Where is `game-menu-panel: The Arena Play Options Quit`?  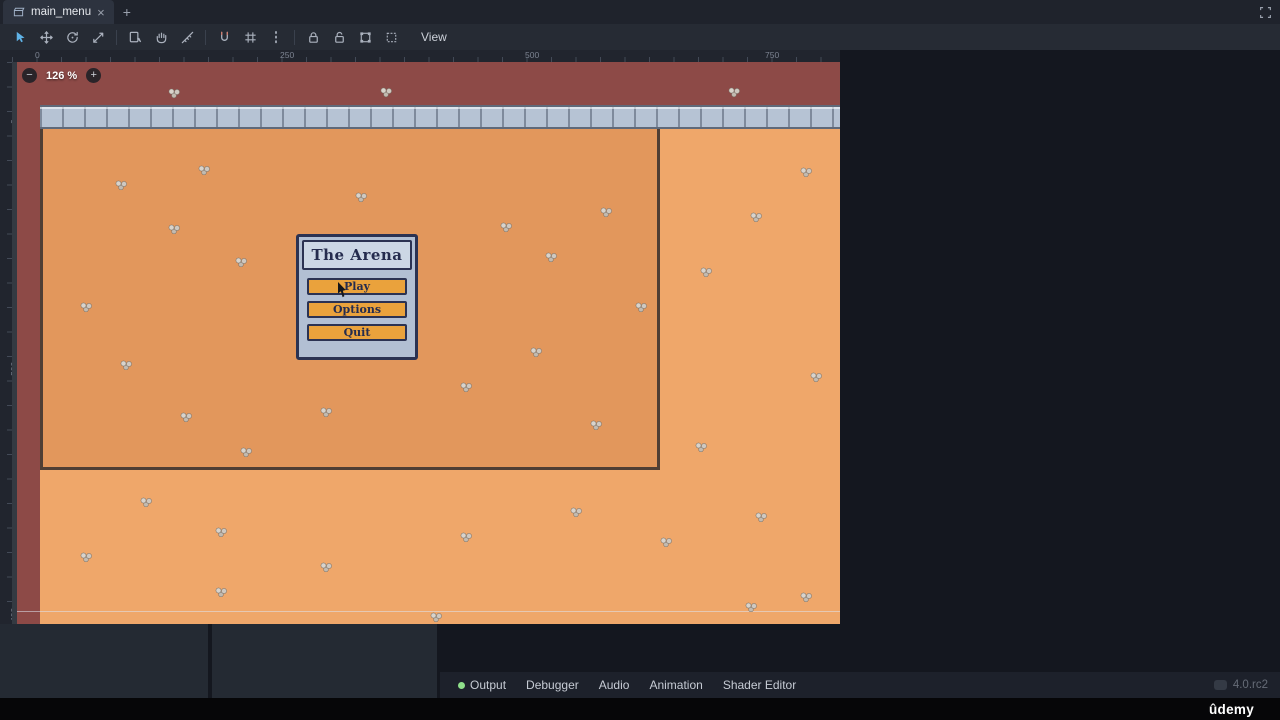
game-menu-panel: The Arena Play Options Quit is located at coordinates (357, 297).